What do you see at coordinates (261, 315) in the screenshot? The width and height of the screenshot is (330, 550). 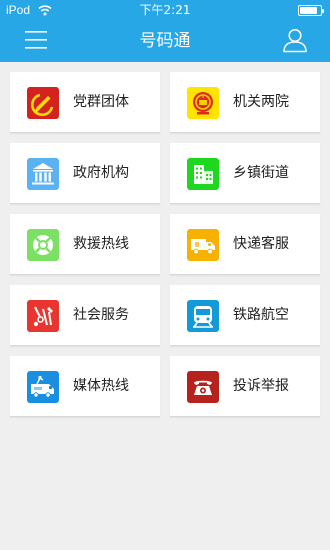 I see `category-label: 铁路航空` at bounding box center [261, 315].